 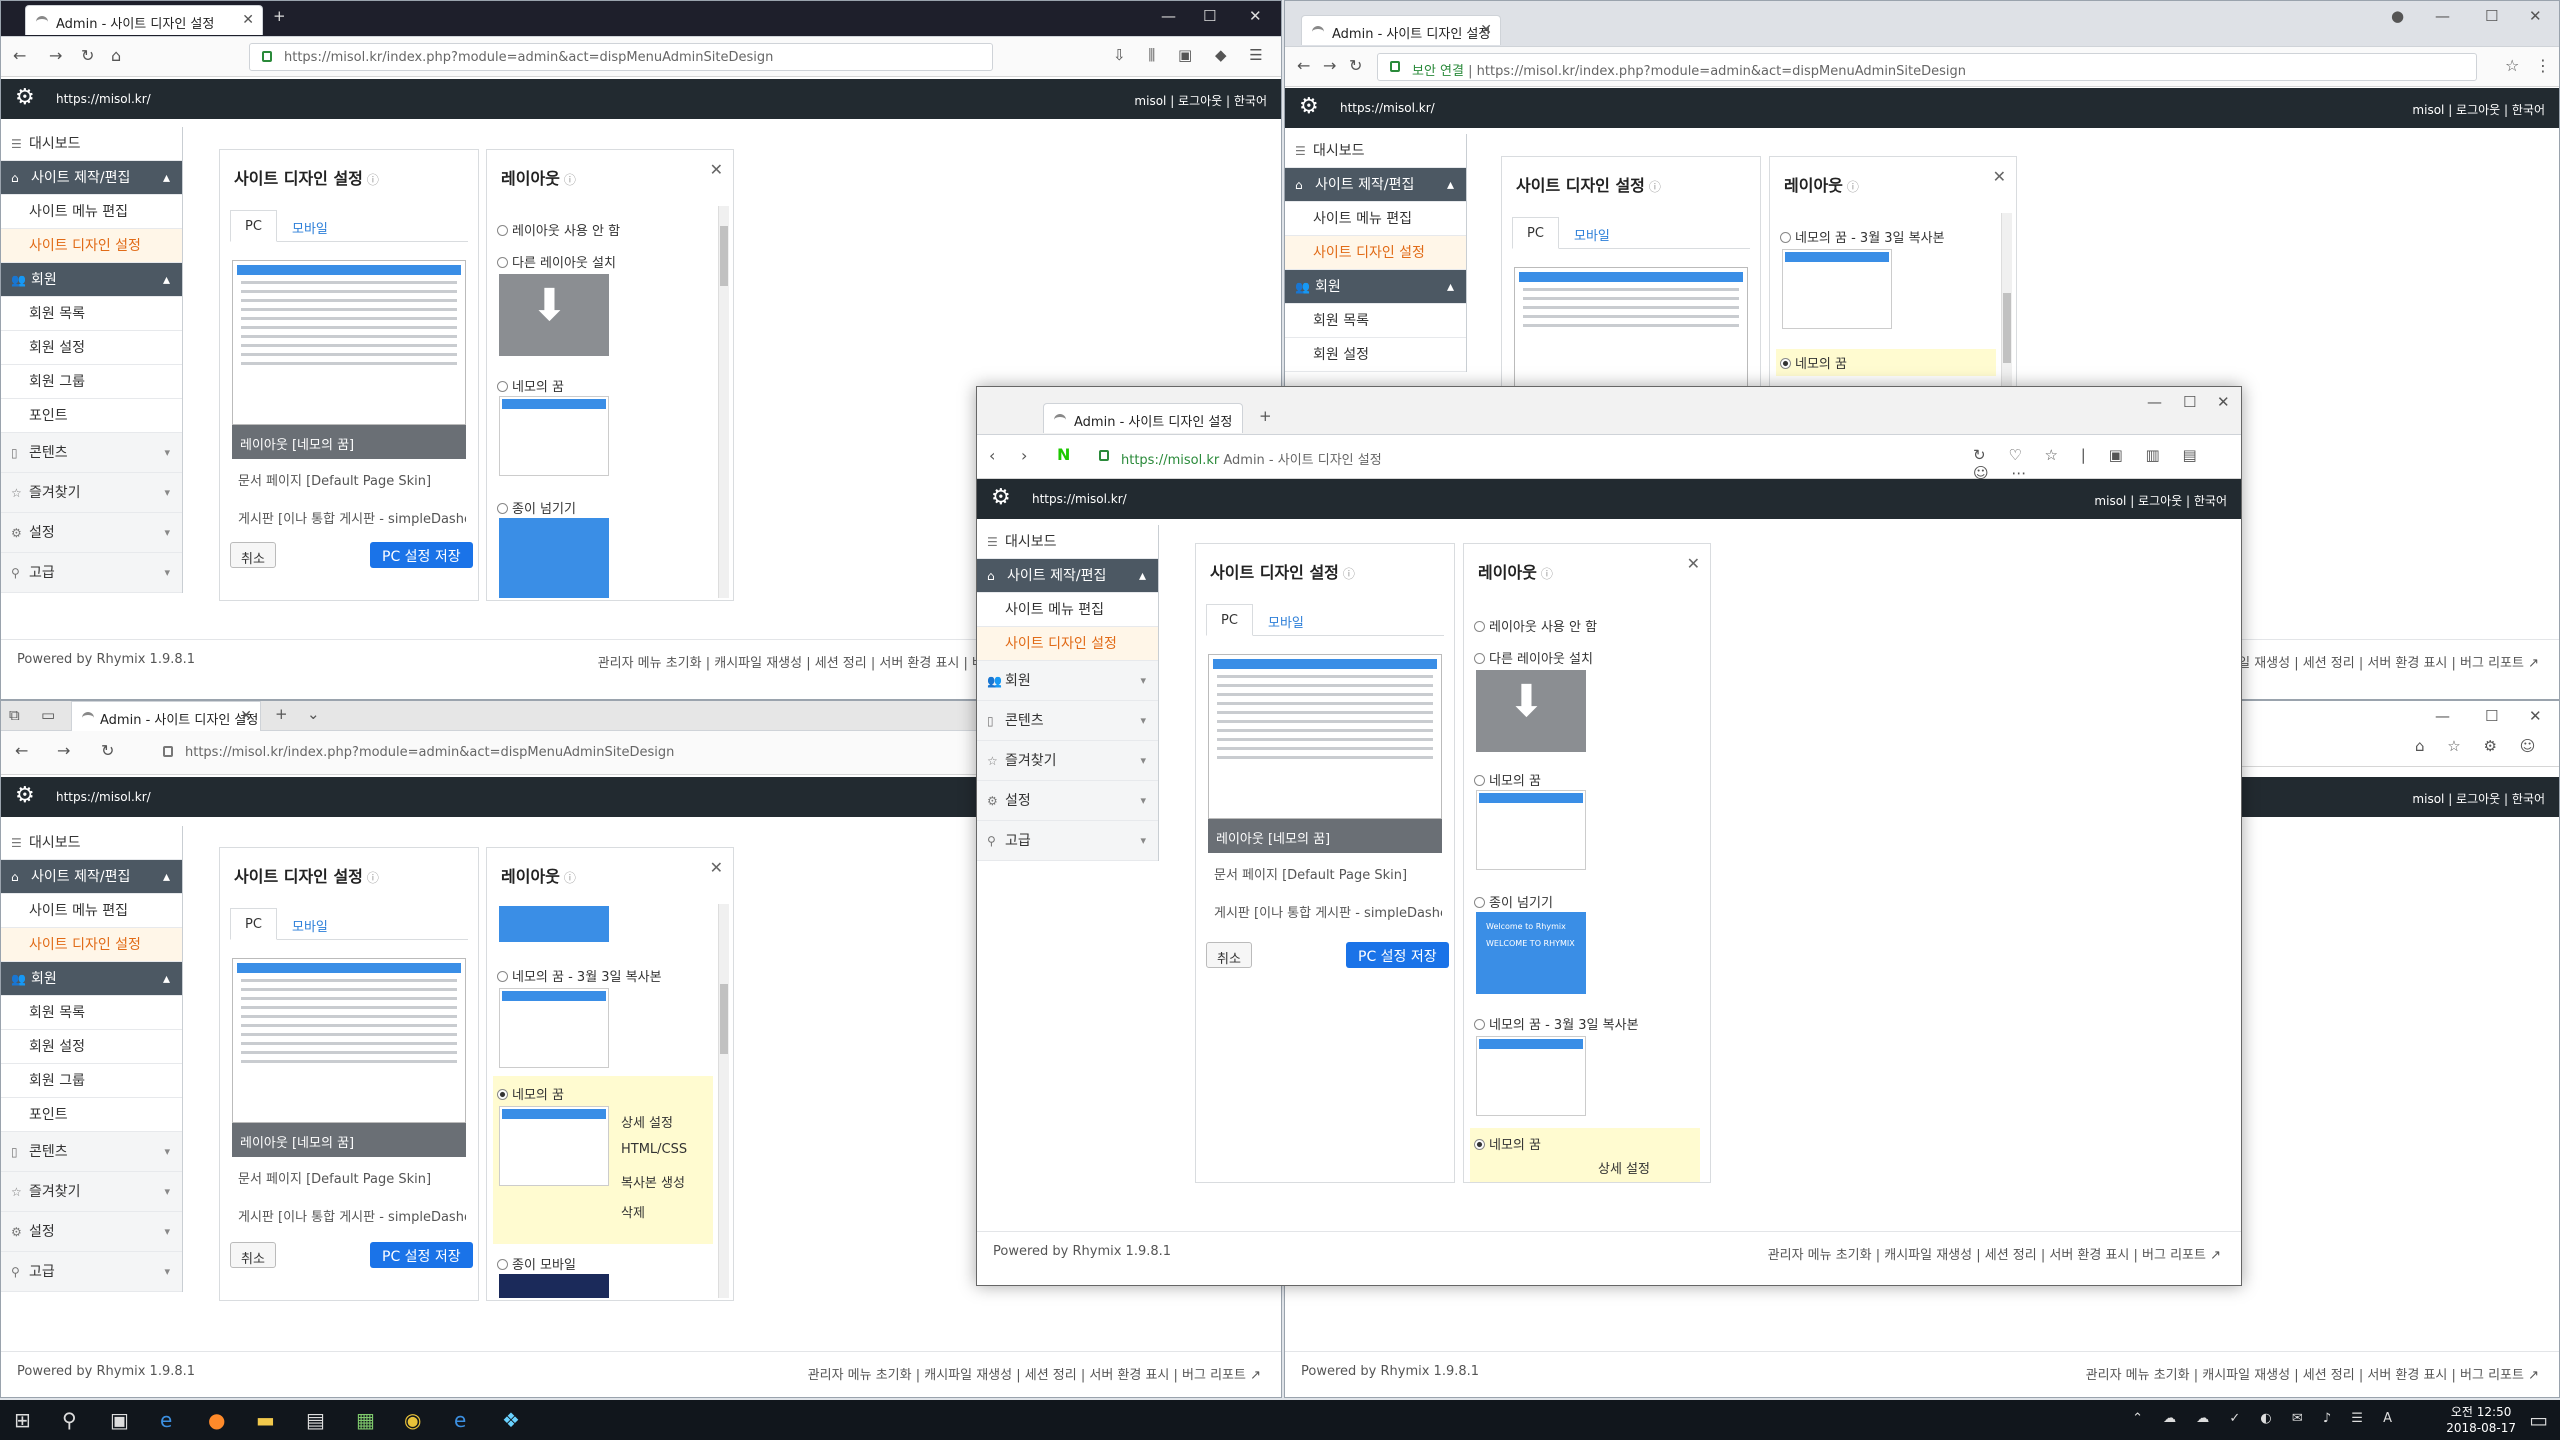 What do you see at coordinates (14, 715) in the screenshot?
I see `tab-list-icon: ⧉` at bounding box center [14, 715].